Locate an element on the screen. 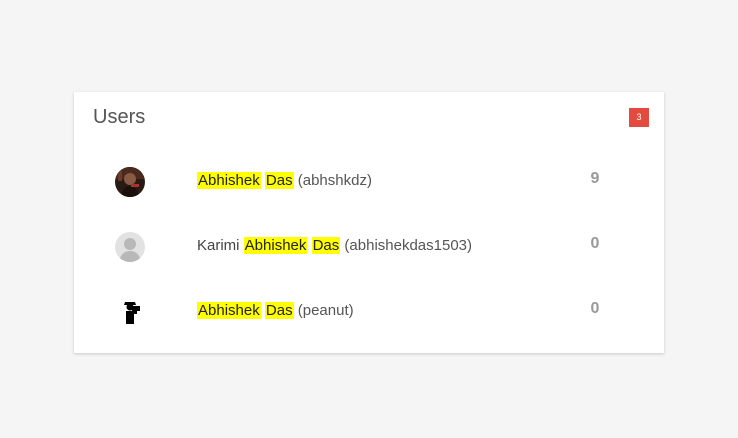  user-row: Abhishek Das (abhshkdz) 9 is located at coordinates (369, 182).